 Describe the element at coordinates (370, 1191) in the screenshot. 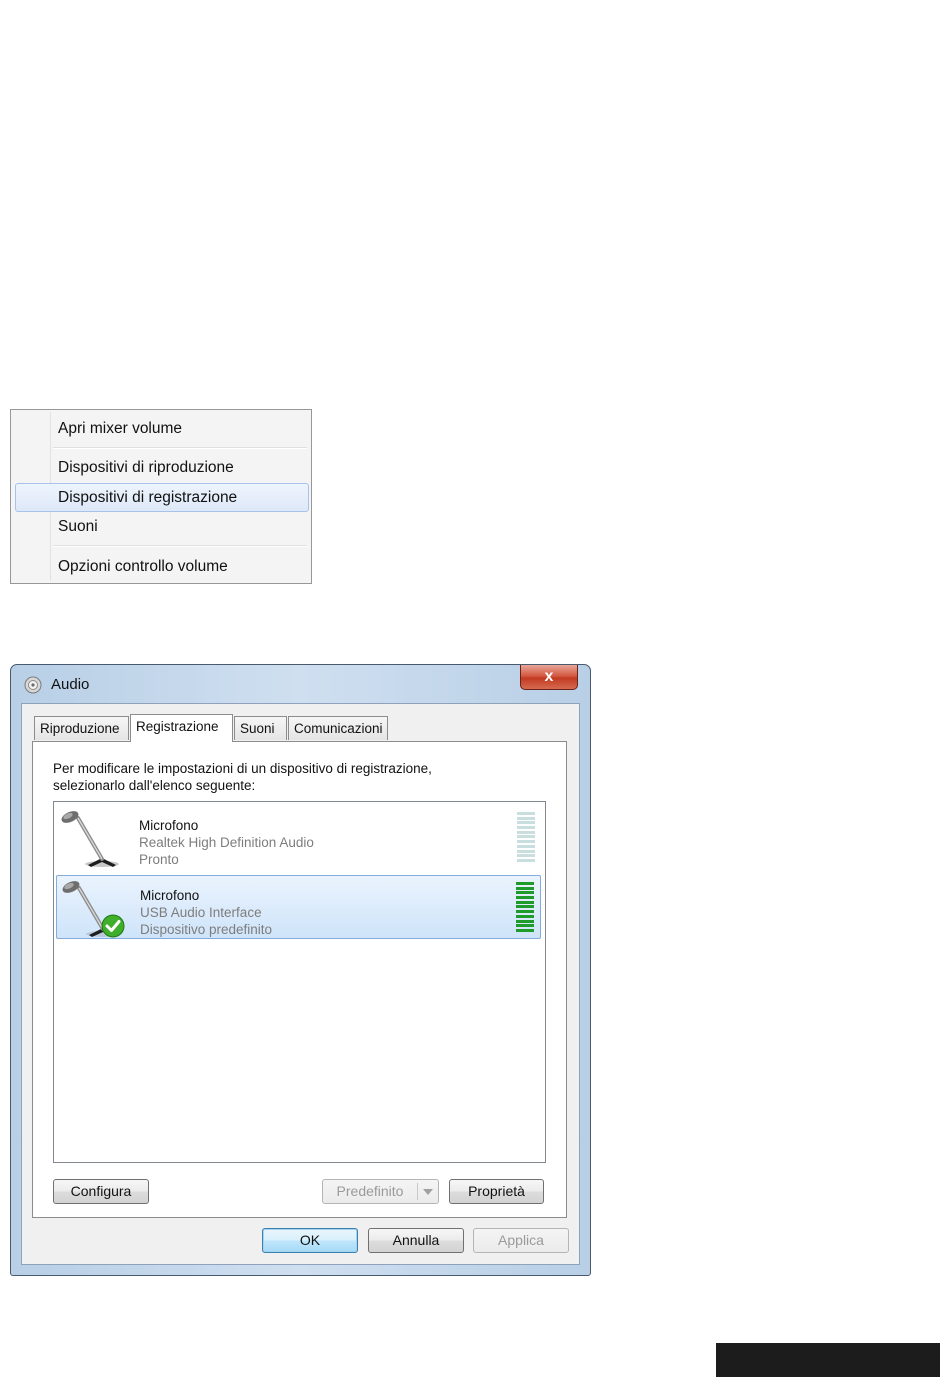

I see `set-default-label: Predefinito` at that location.